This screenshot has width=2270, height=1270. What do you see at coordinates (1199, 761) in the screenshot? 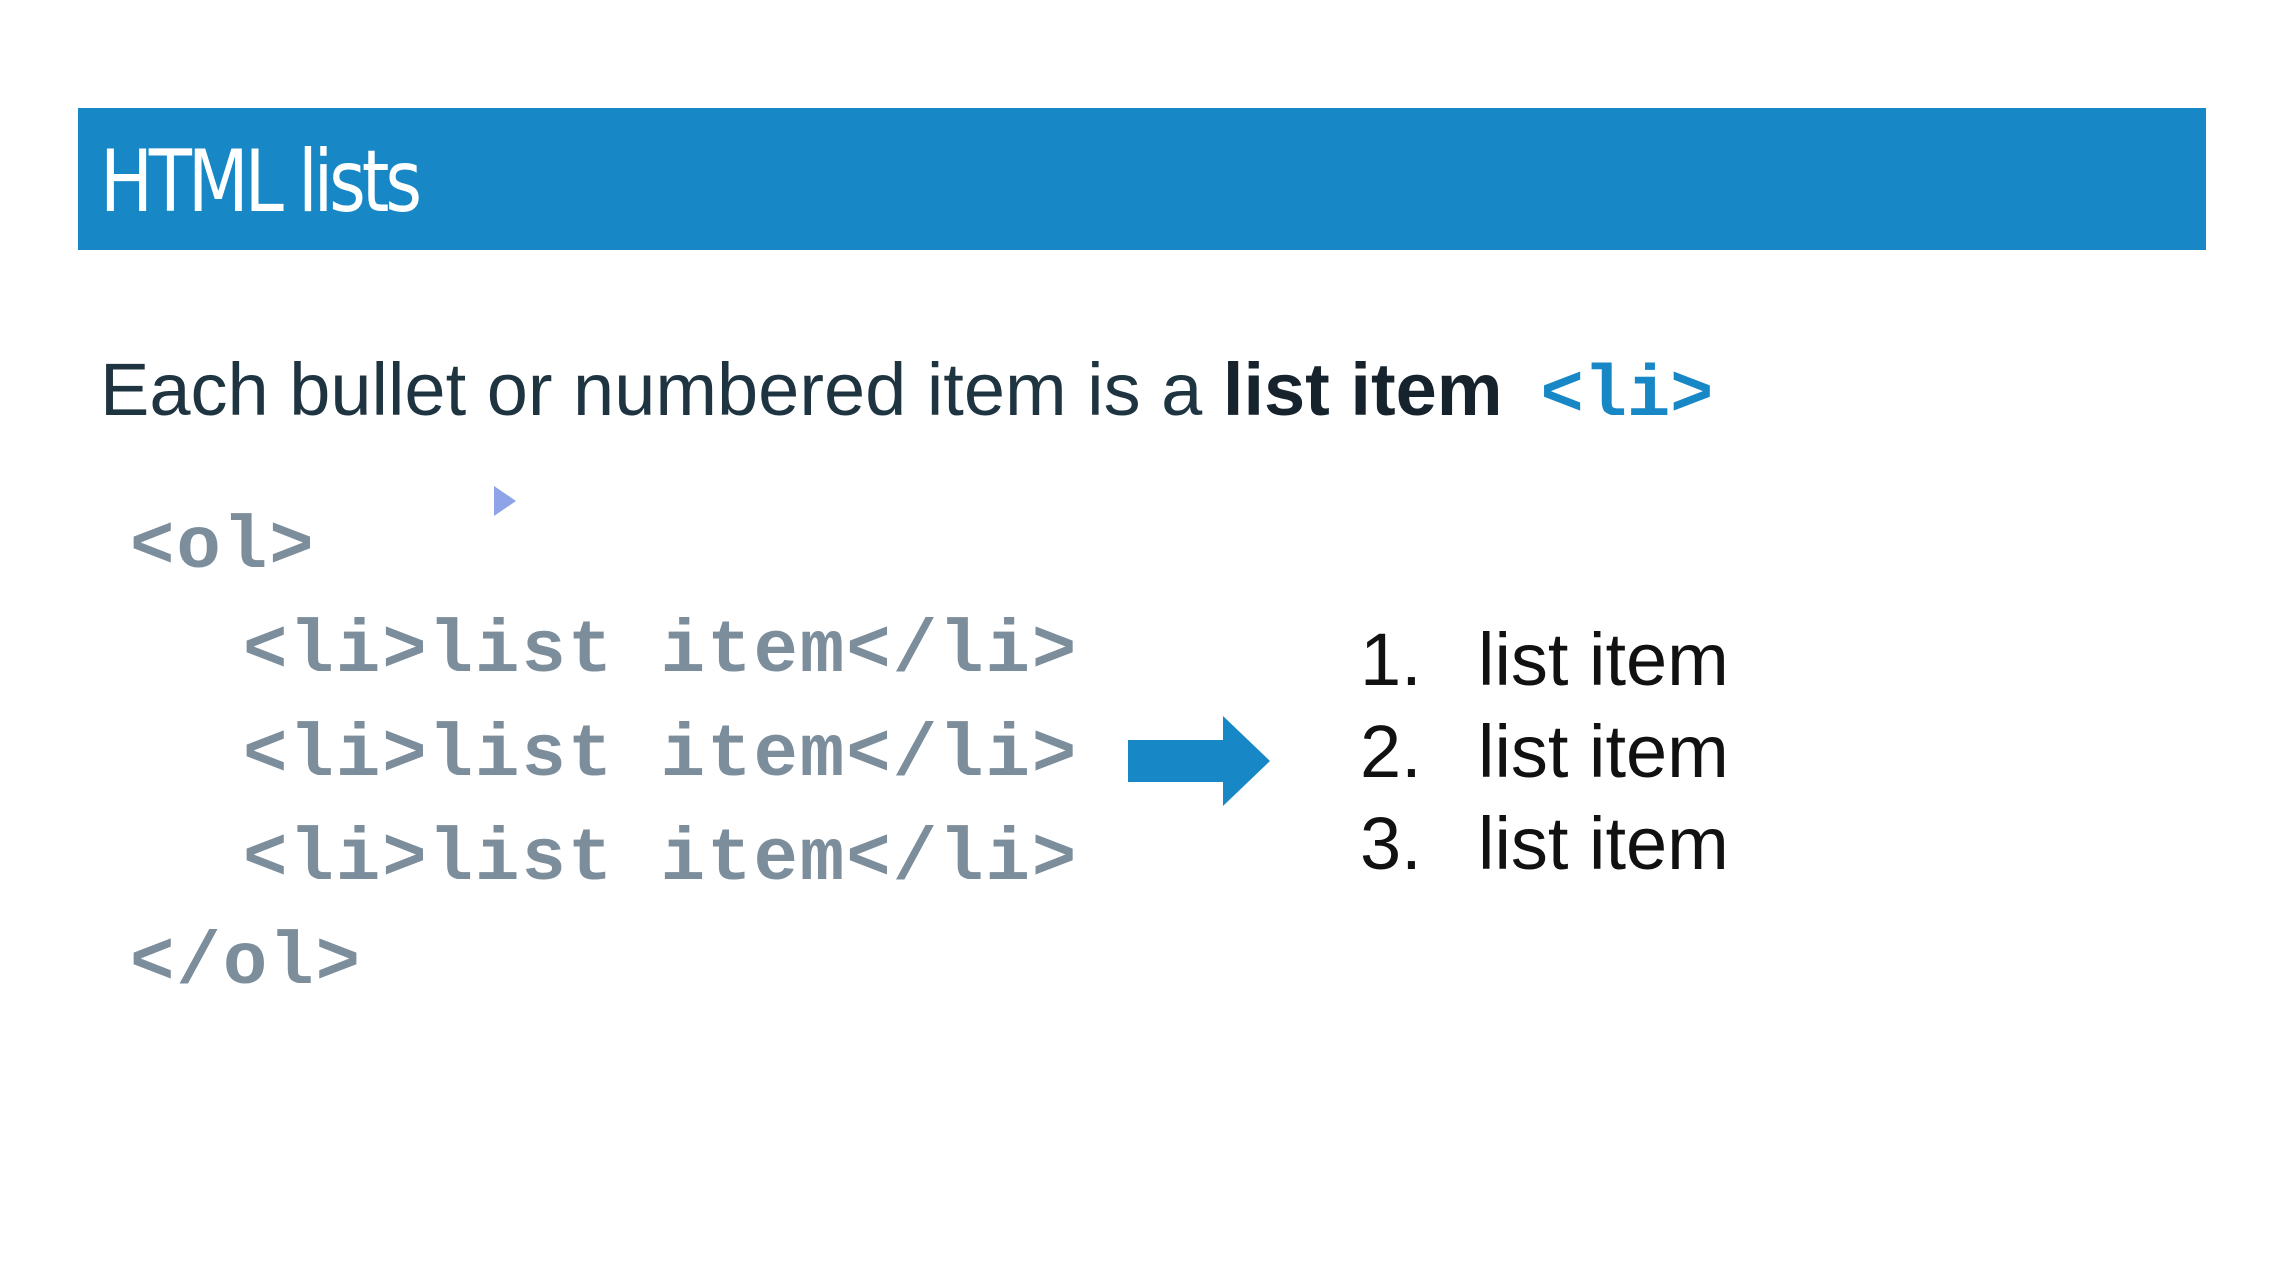
I see `right-arrow-icon` at bounding box center [1199, 761].